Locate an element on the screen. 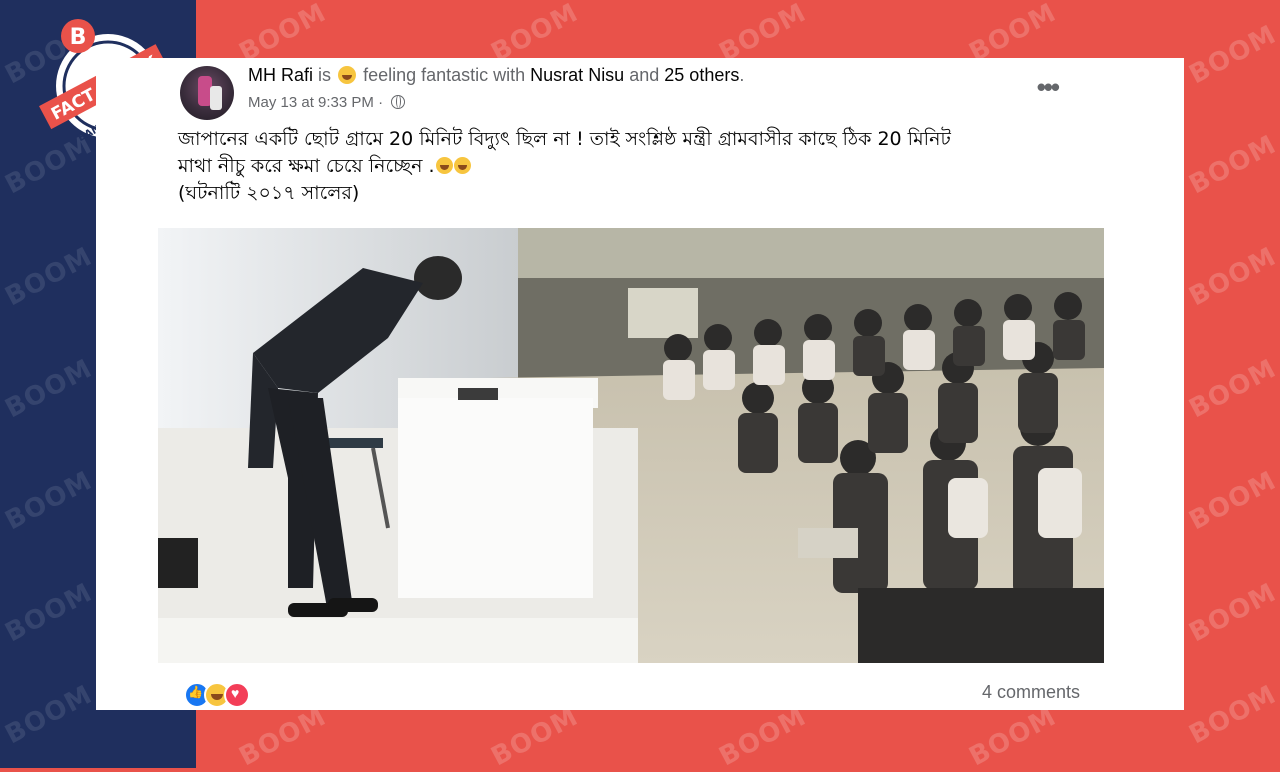 The height and width of the screenshot is (772, 1280). post-timestamp: May 13 at 9:33 PM is located at coordinates (311, 102).